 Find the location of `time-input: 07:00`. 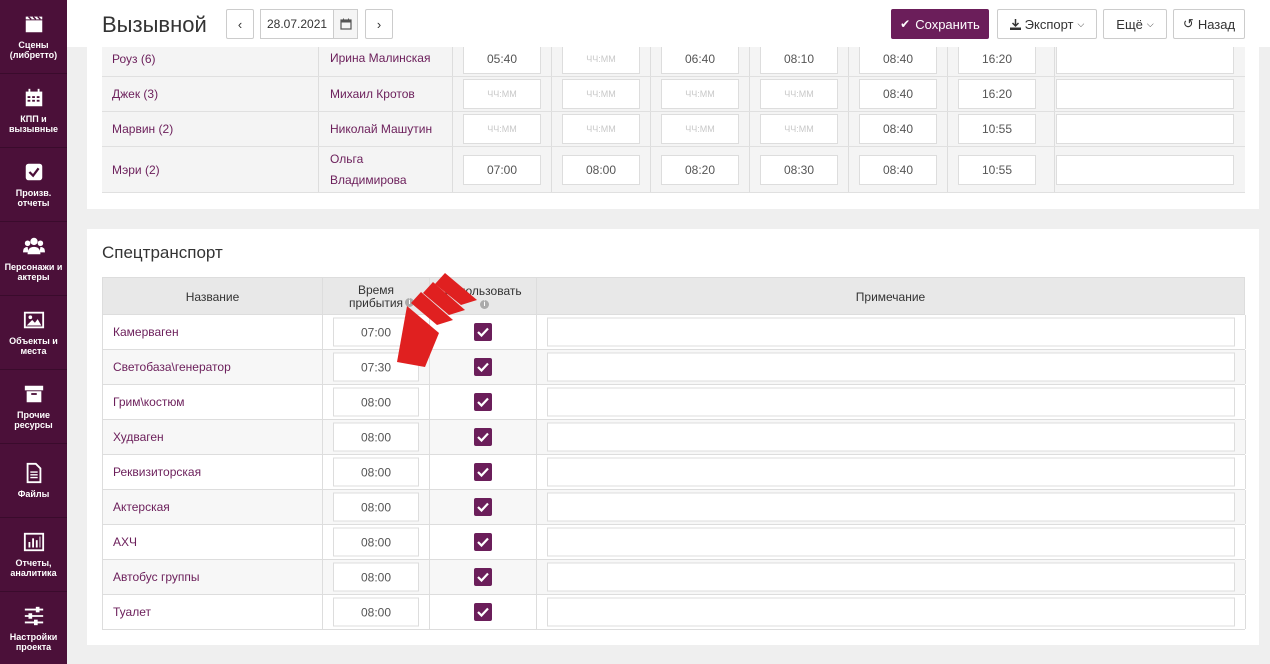

time-input: 07:00 is located at coordinates (502, 169).